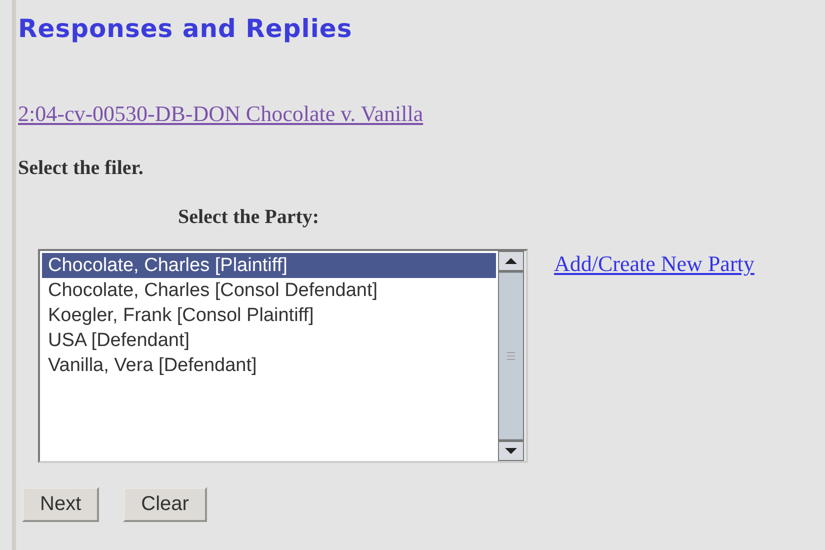  I want to click on party-option: USA [Defendant], so click(269, 340).